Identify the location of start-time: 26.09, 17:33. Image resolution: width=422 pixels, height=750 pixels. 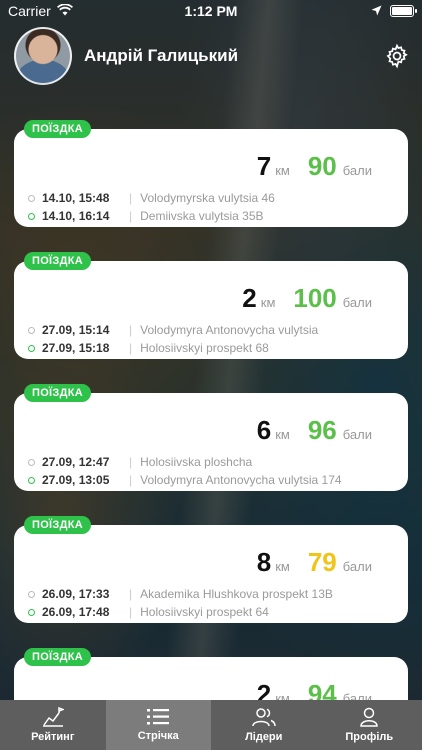
(76, 594).